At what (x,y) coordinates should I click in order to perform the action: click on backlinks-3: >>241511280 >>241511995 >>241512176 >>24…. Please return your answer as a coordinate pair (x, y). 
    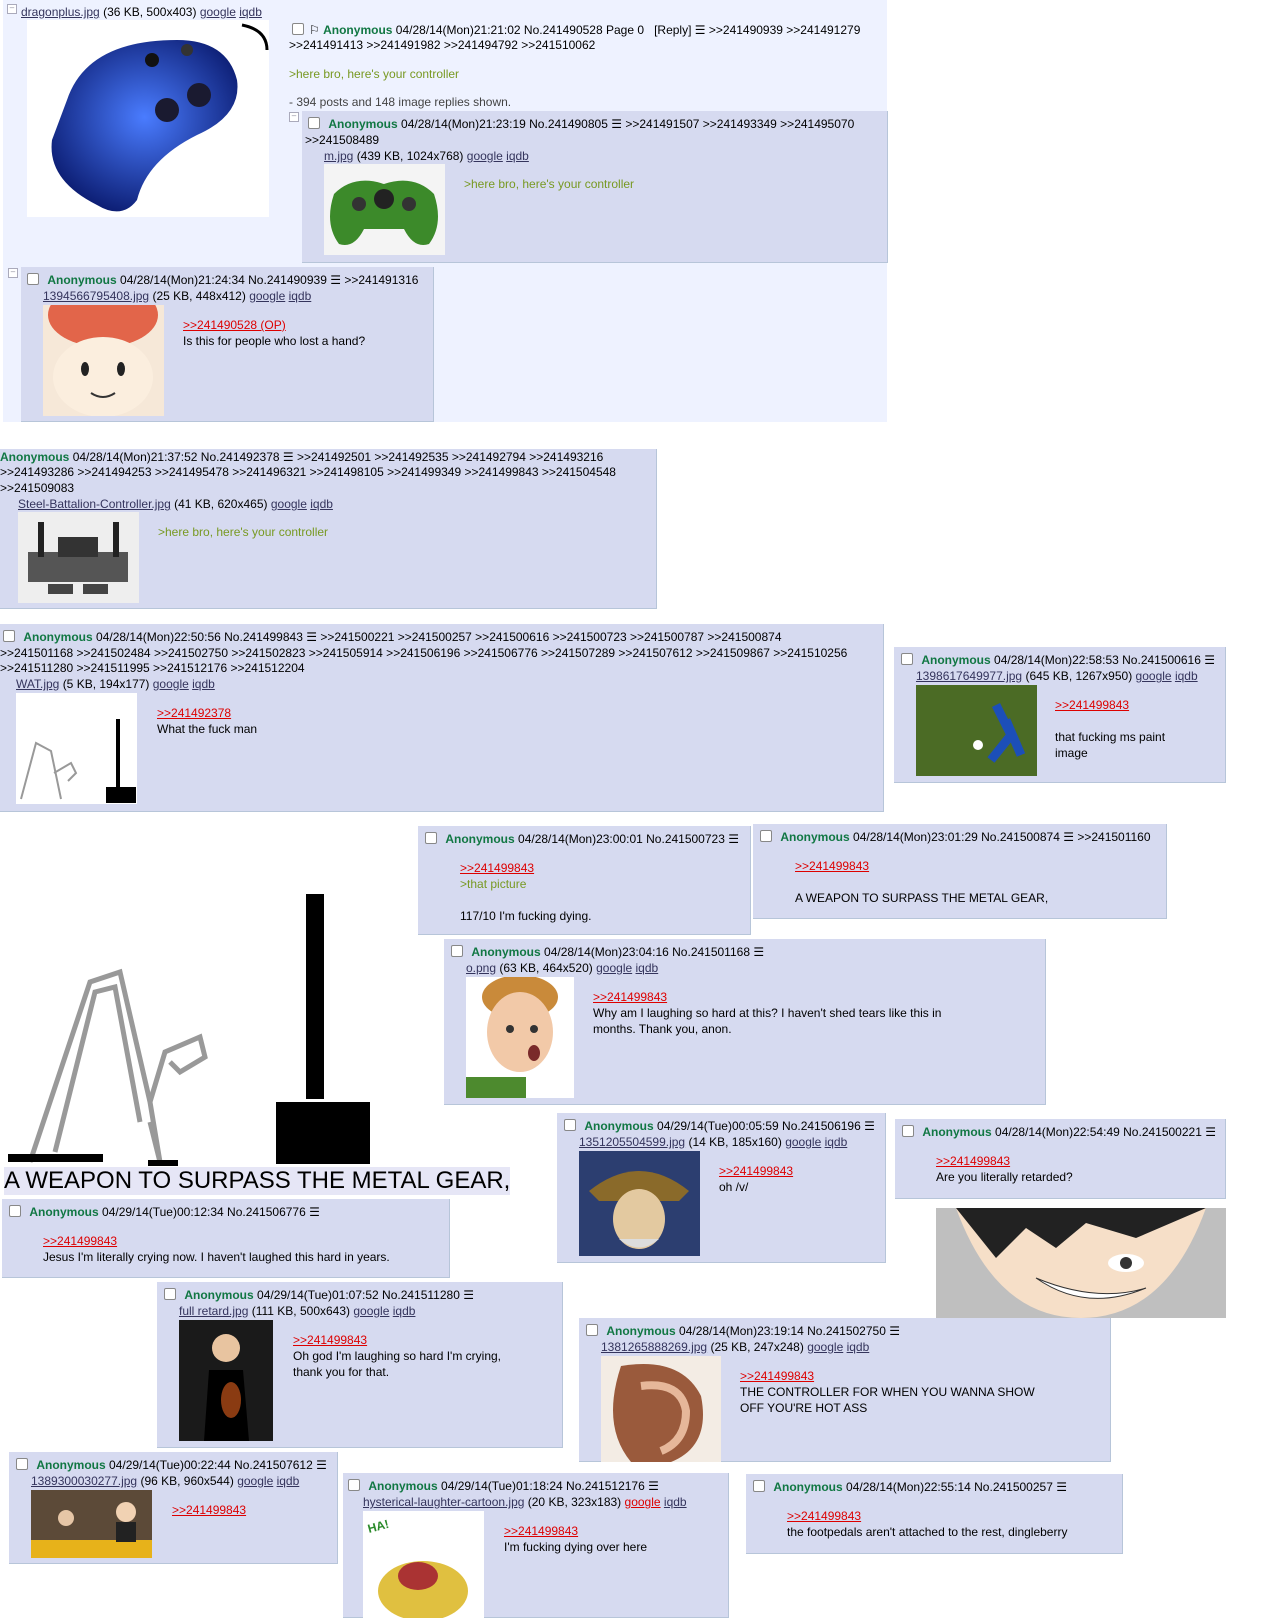
    Looking at the image, I should click on (152, 668).